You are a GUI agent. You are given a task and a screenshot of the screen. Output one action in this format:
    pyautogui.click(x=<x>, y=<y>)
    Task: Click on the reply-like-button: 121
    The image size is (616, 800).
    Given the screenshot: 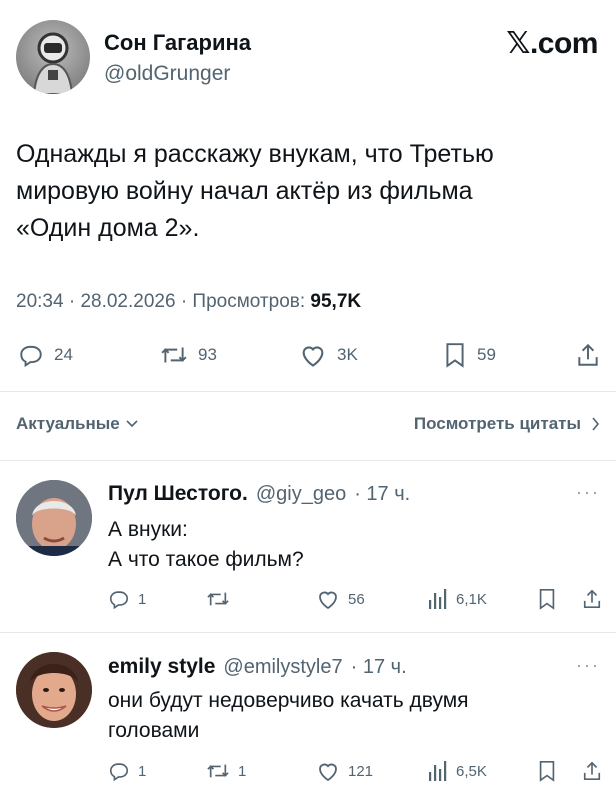 What is the action you would take?
    pyautogui.click(x=344, y=771)
    